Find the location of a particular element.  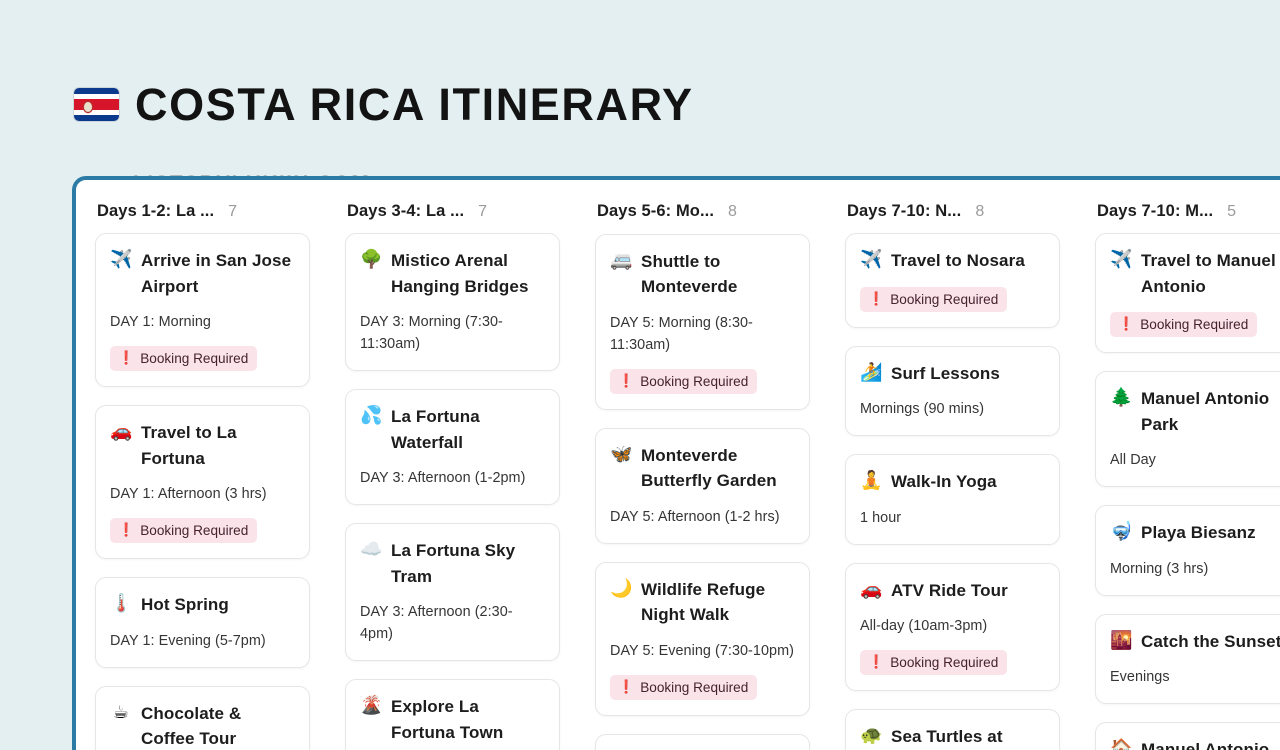

card-head: 🌲 Manuel Antonio Park is located at coordinates (1195, 411).